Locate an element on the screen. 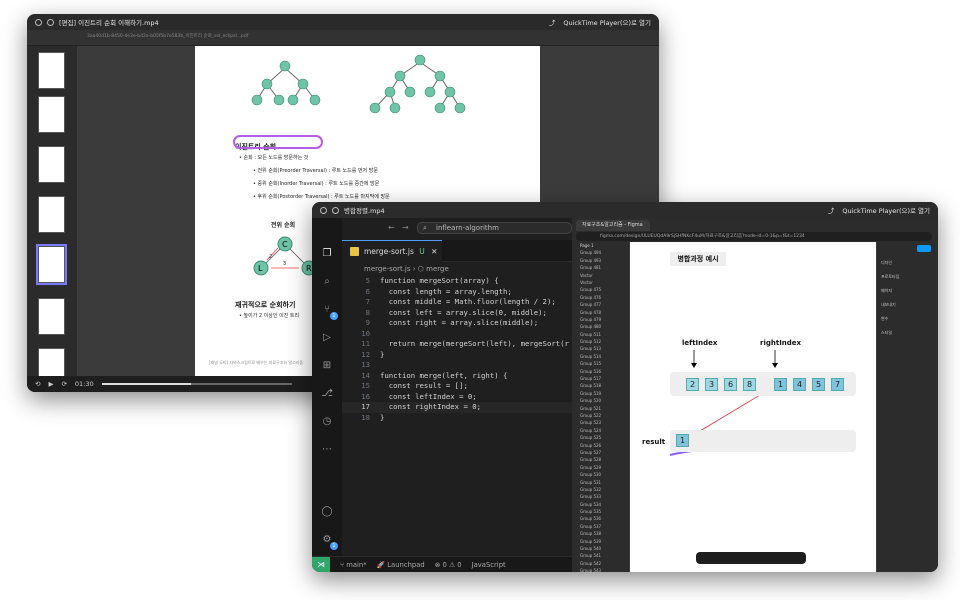 The image size is (960, 600). share-button is located at coordinates (924, 248).